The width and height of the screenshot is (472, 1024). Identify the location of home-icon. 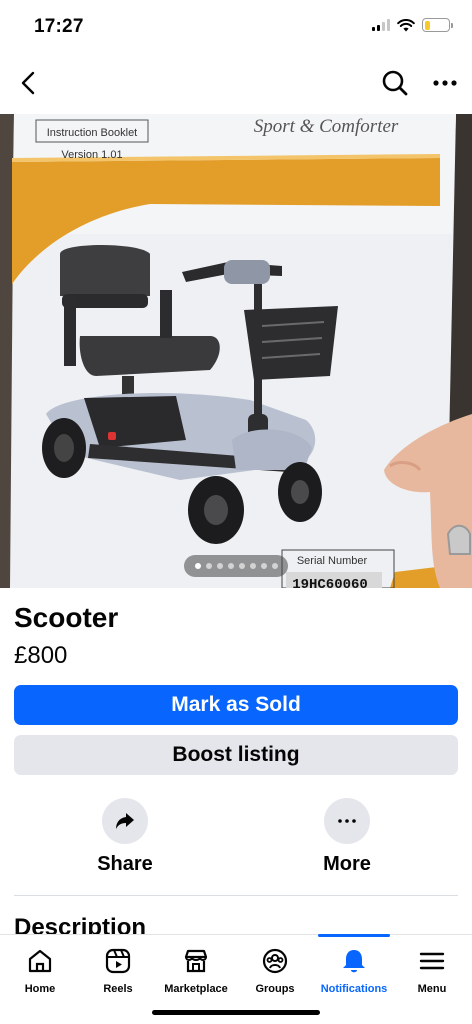
(40, 961).